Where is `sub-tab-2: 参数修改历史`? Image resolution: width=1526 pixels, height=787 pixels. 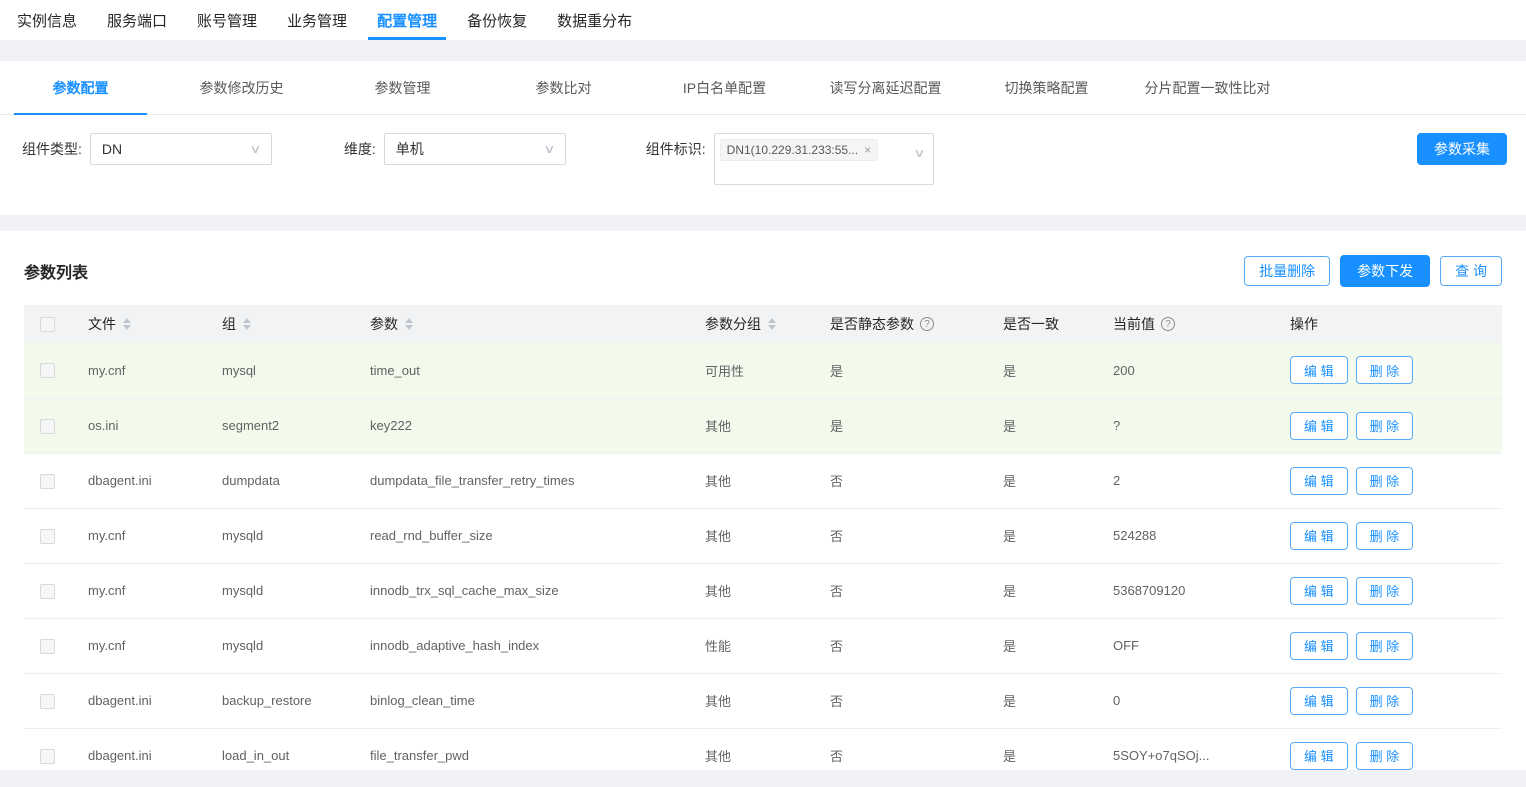
sub-tab-2: 参数修改历史 is located at coordinates (241, 87).